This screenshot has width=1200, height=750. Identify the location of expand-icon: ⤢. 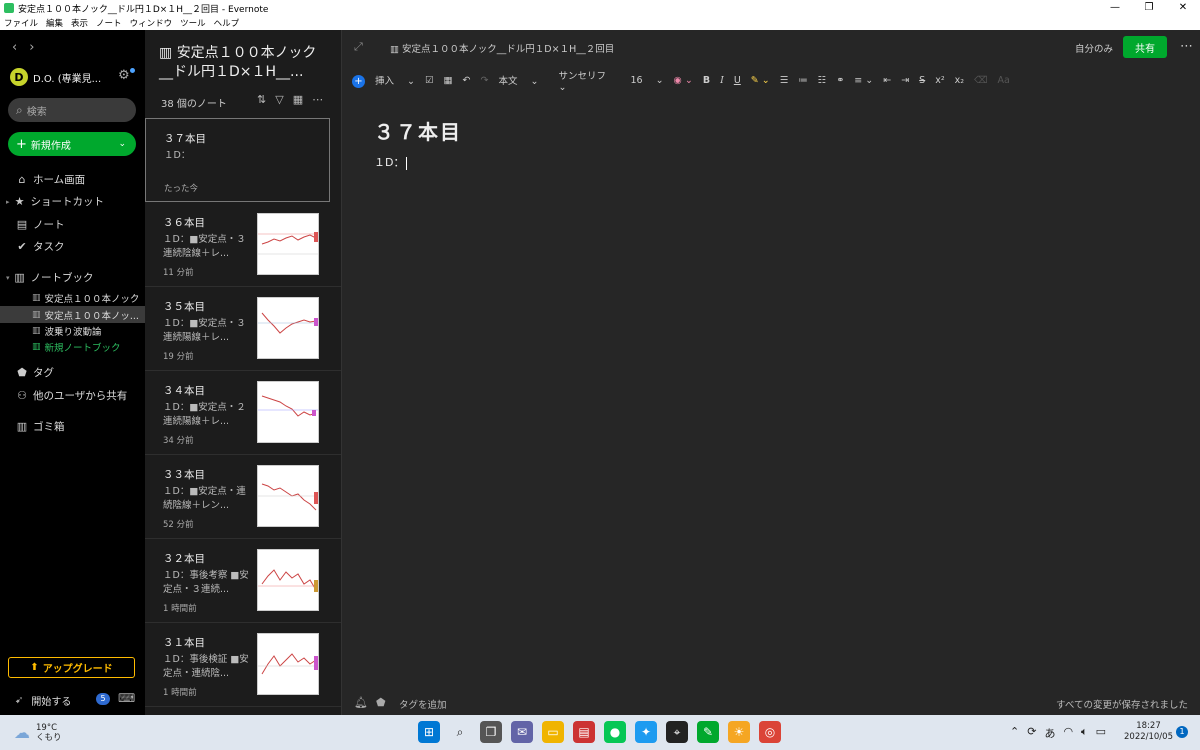
(358, 47).